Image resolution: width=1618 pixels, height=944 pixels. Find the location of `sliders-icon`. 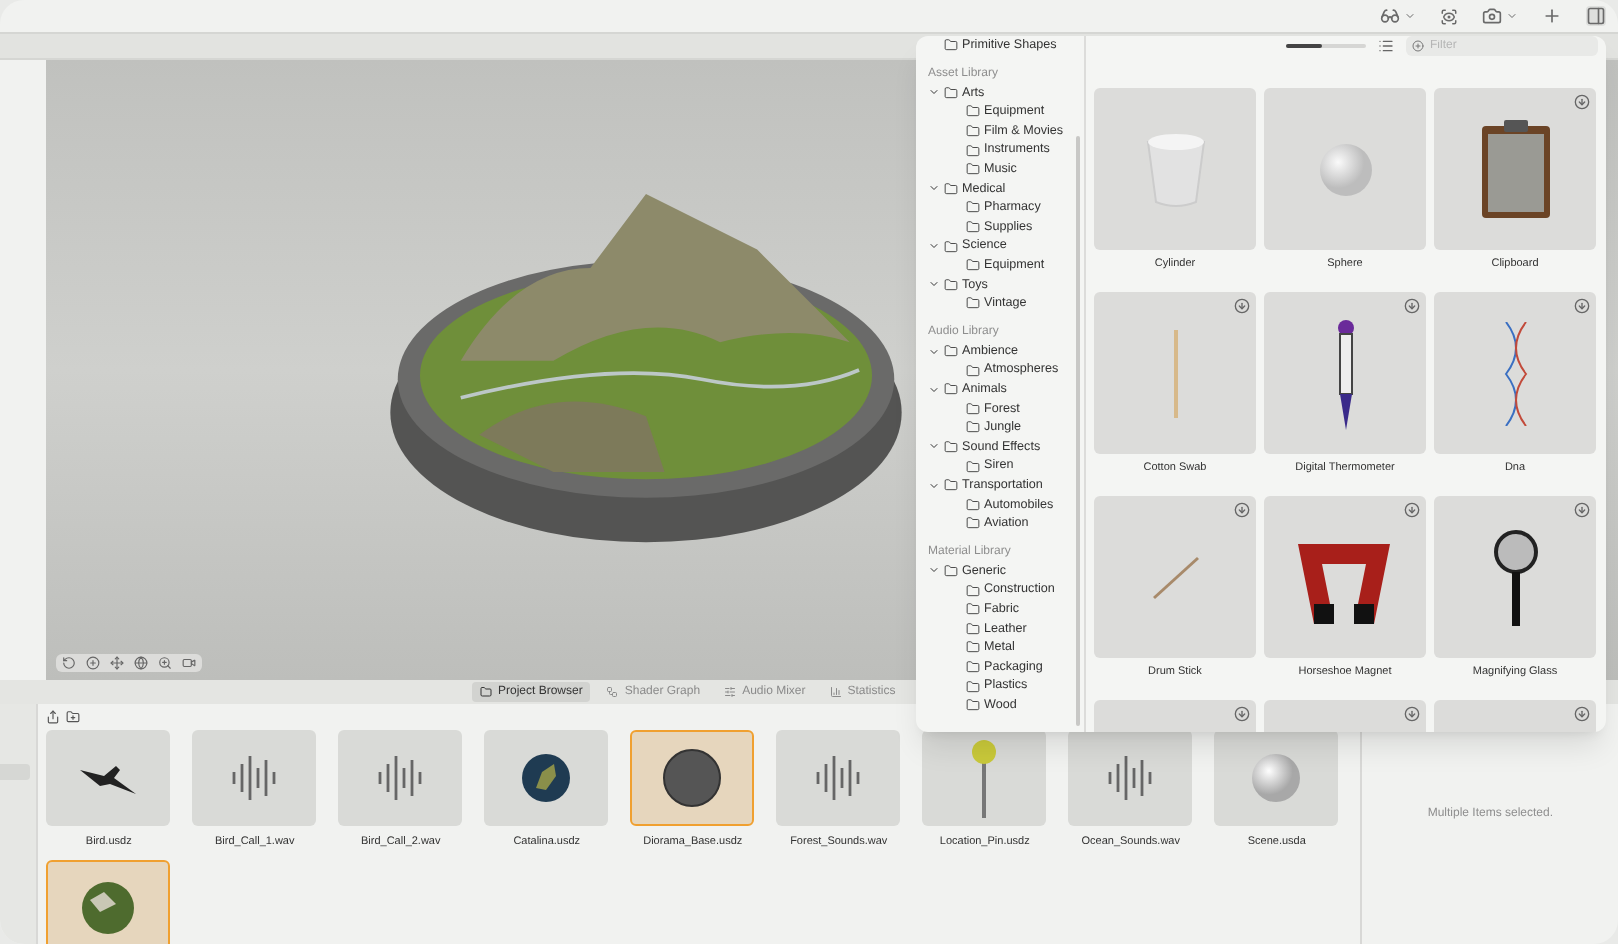

sliders-icon is located at coordinates (730, 692).